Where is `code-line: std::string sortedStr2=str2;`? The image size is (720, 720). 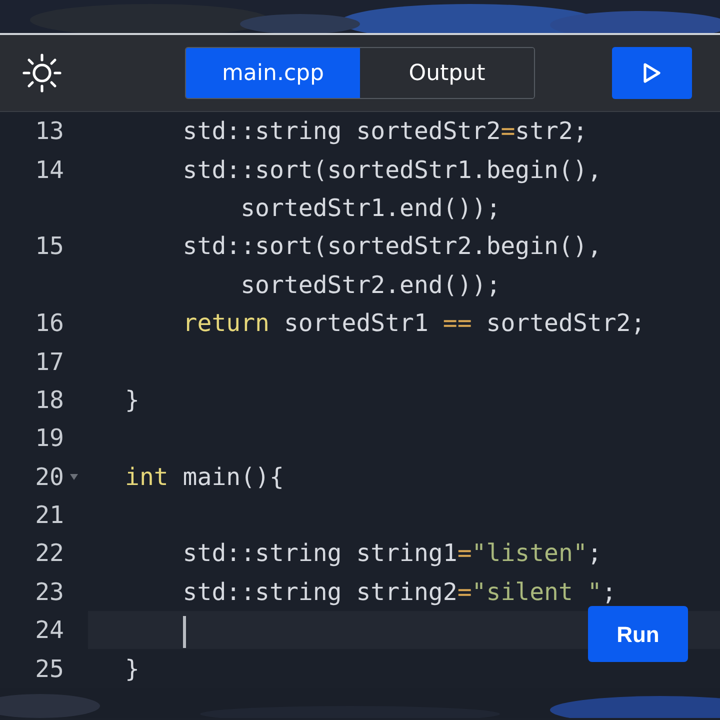 code-line: std::string sortedStr2=str2; is located at coordinates (385, 132).